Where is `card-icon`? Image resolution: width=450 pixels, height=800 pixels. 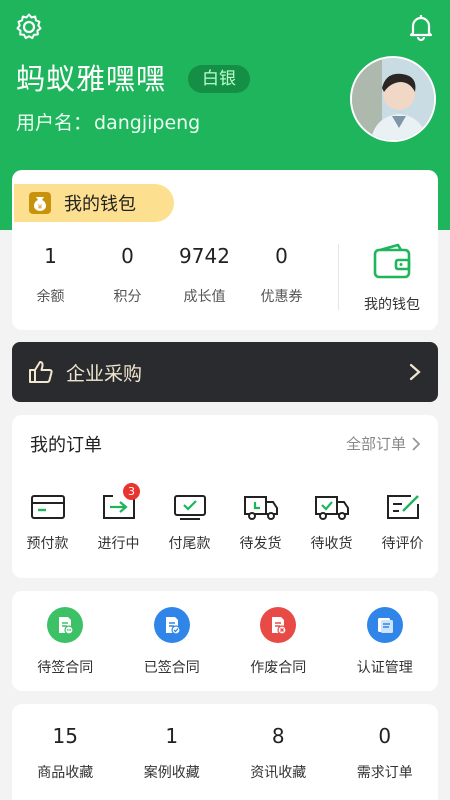 card-icon is located at coordinates (47, 507).